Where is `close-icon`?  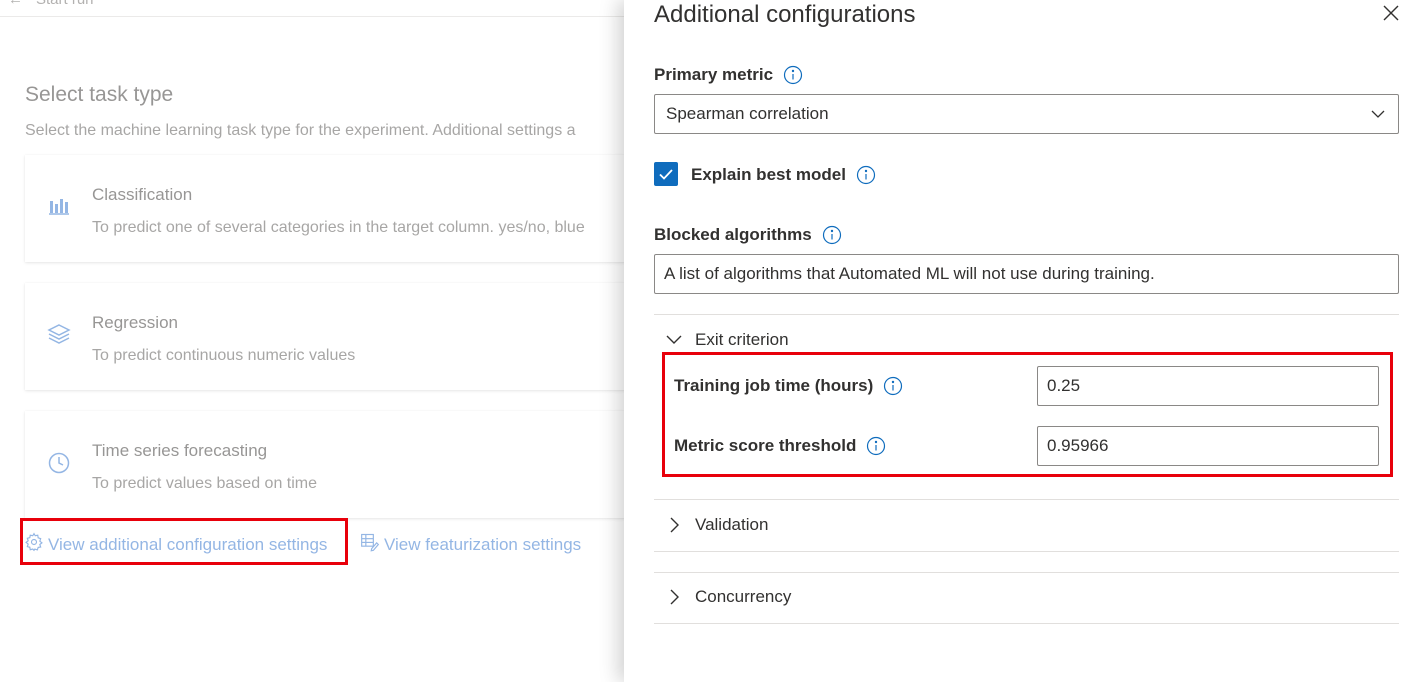
close-icon is located at coordinates (1391, 13).